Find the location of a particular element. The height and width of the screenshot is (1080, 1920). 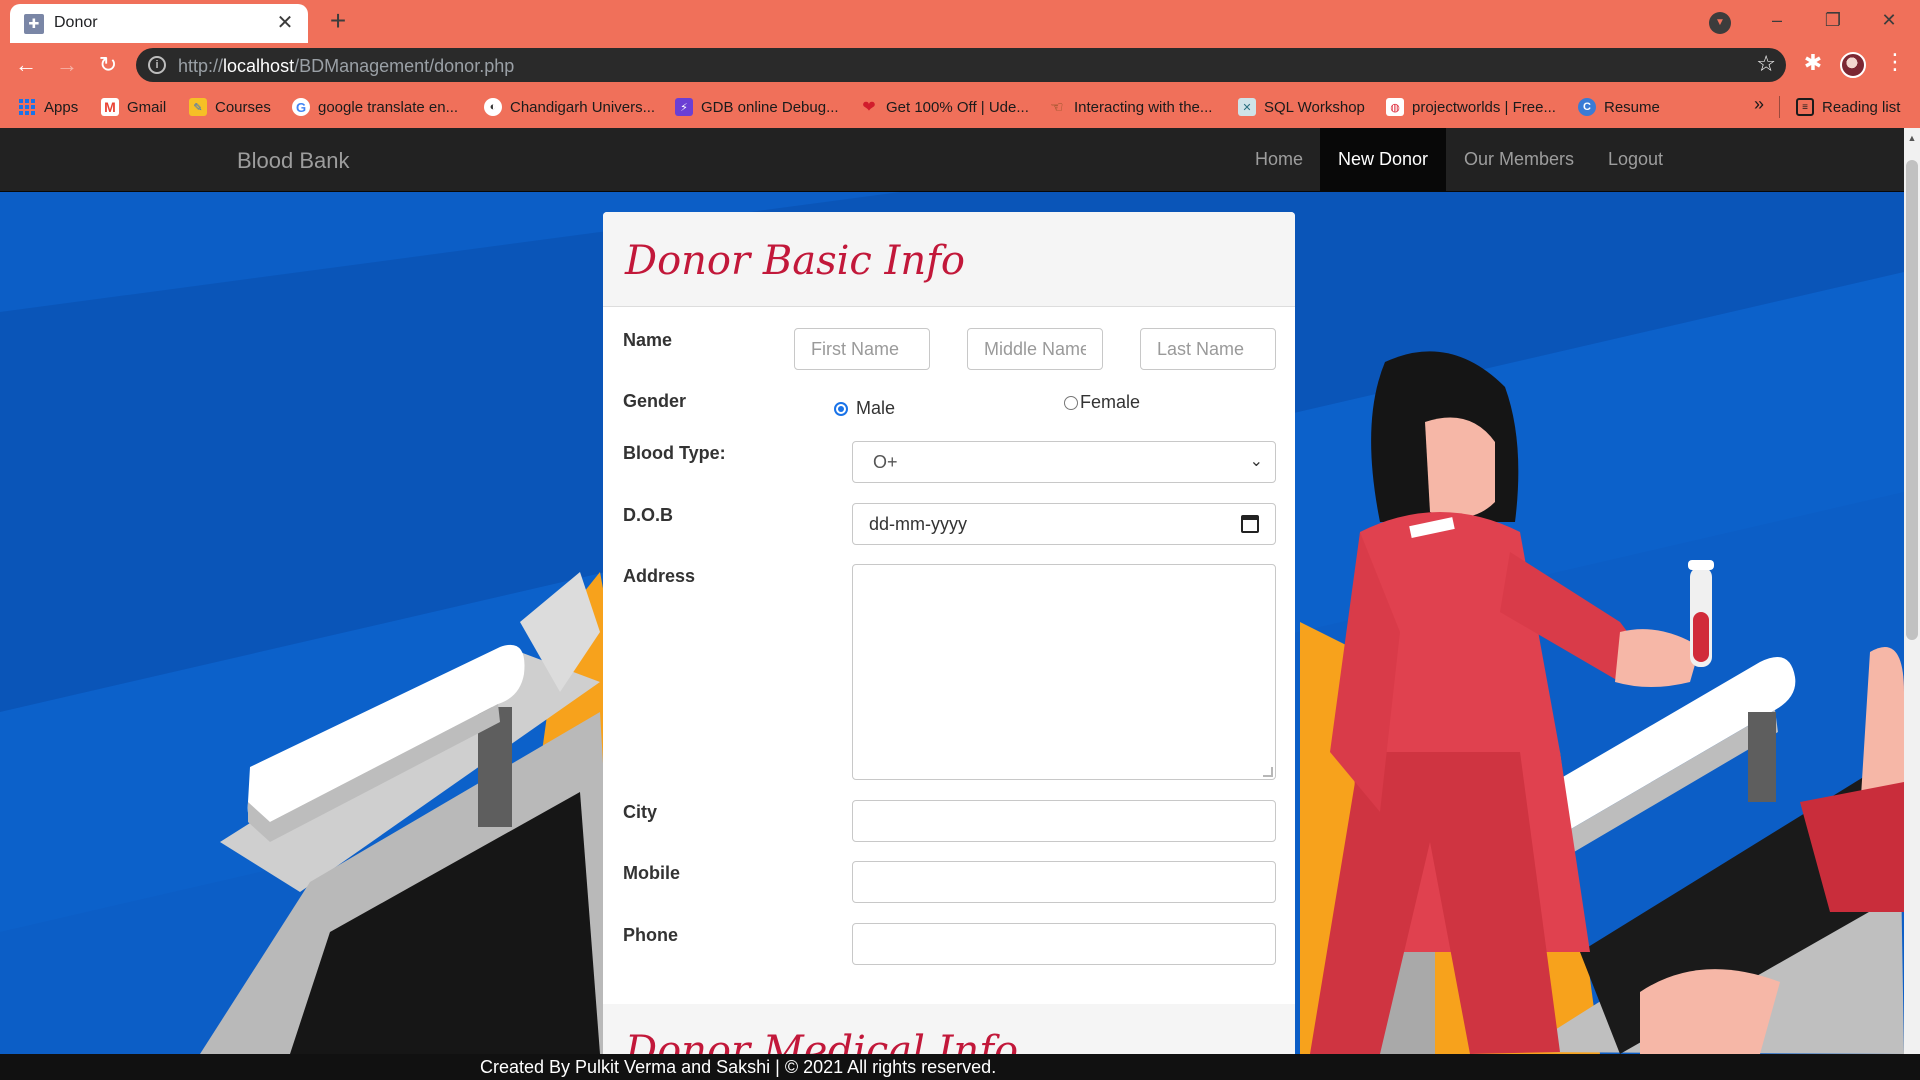

blood-type-label: Blood Type: is located at coordinates (674, 453).